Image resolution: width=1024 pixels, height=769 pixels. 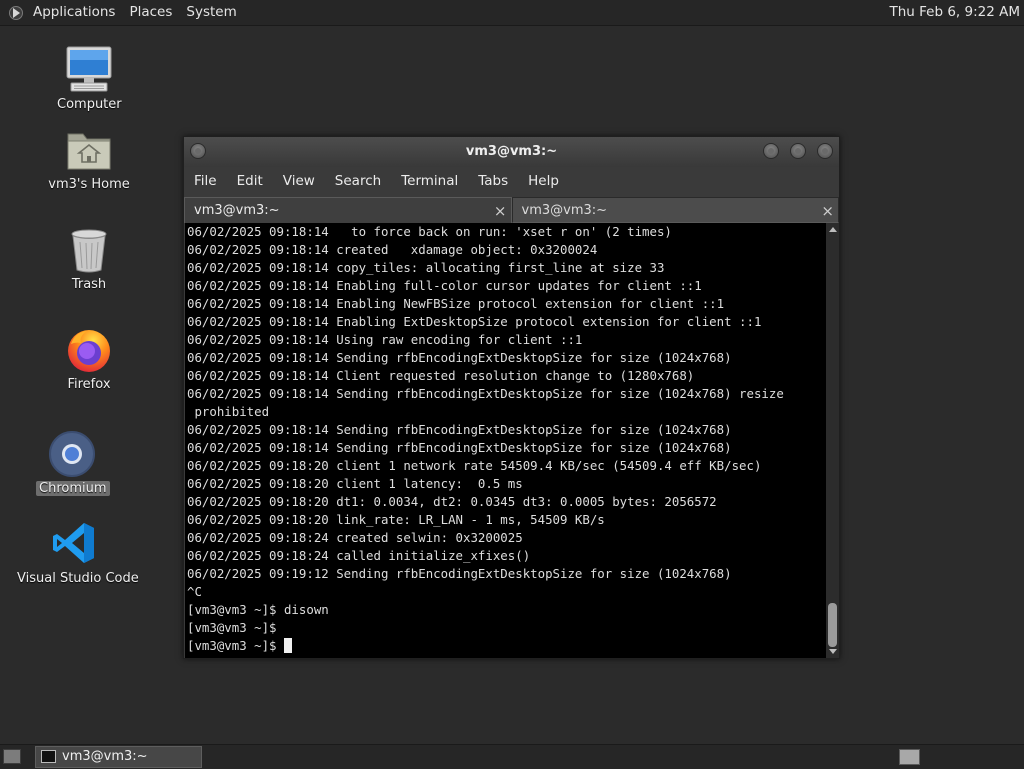 I want to click on desktop-icon-firefox: Firefox, so click(x=89, y=359).